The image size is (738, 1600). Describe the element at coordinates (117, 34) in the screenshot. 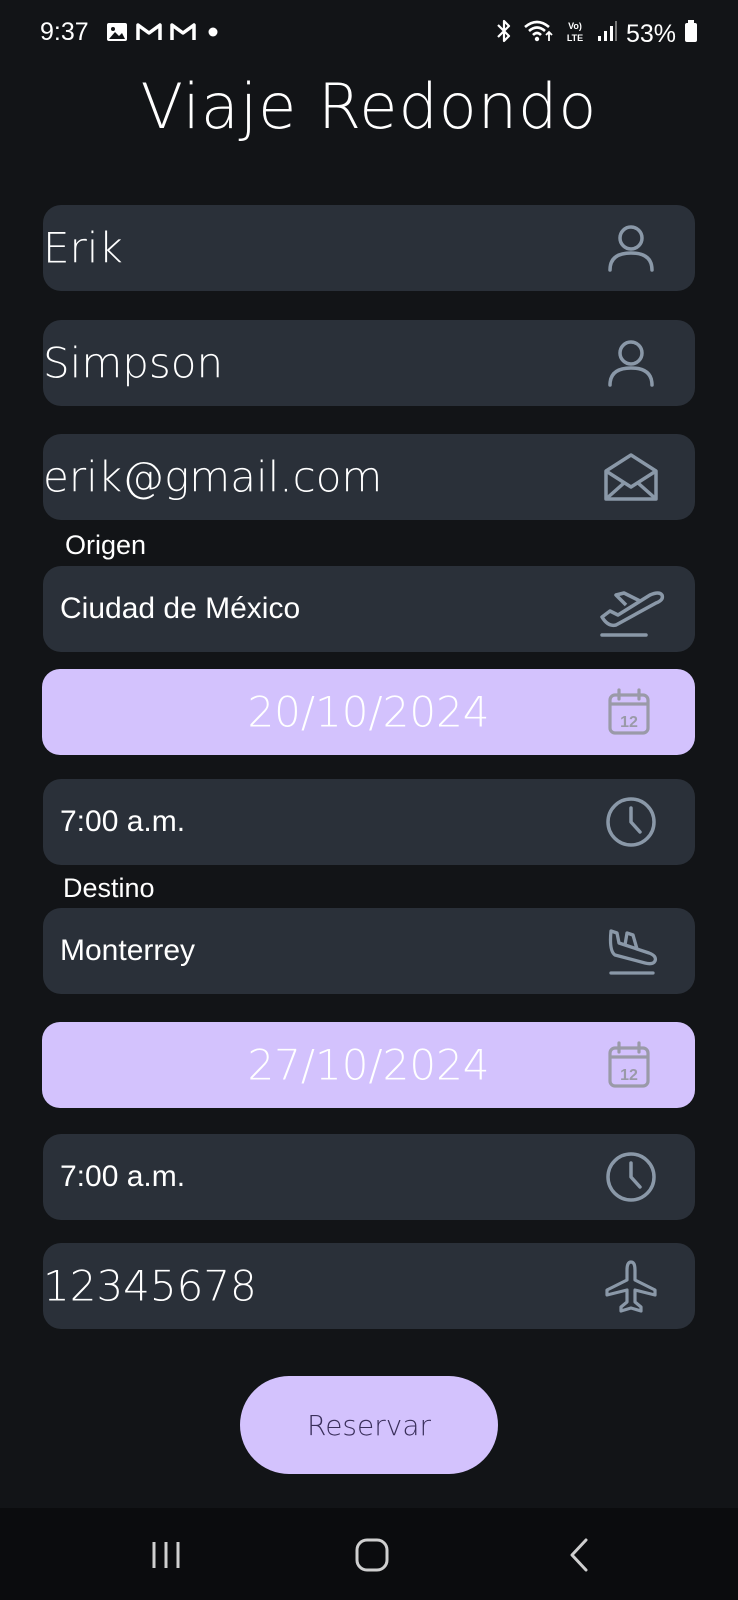

I see `image-icon` at that location.